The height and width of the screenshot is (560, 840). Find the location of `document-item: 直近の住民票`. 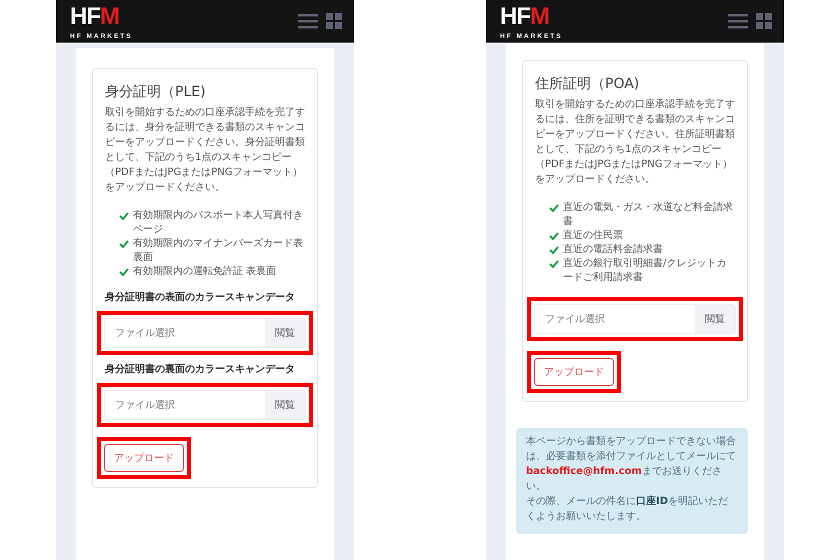

document-item: 直近の住民票 is located at coordinates (593, 236).